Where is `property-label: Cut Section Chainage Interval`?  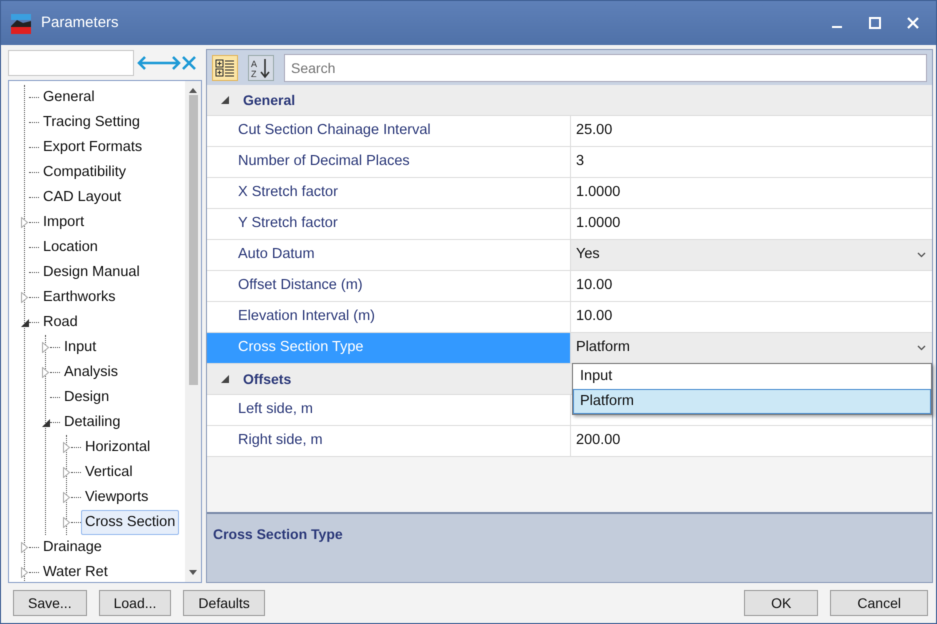
property-label: Cut Section Chainage Interval is located at coordinates (389, 131).